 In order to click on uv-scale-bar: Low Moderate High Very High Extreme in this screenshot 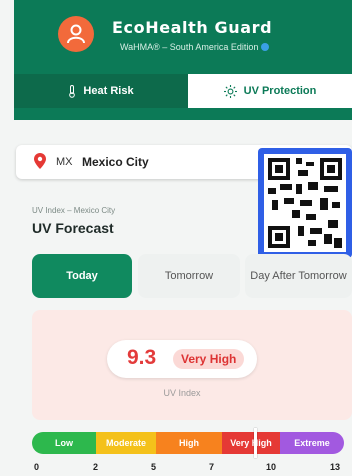, I will do `click(188, 443)`.